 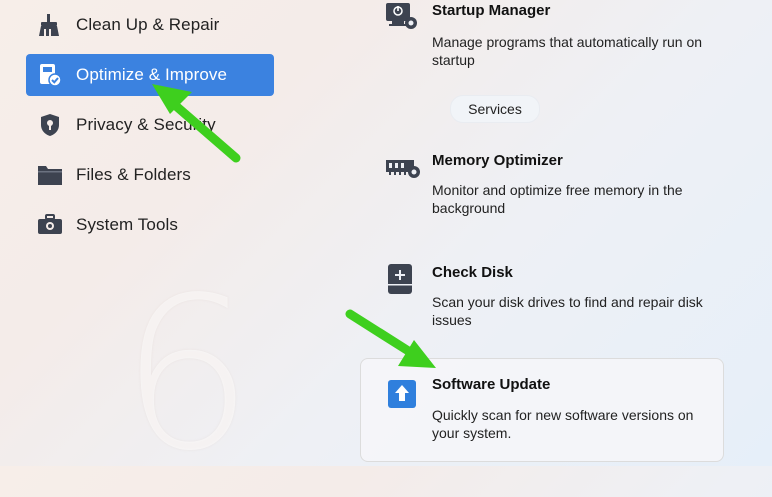 What do you see at coordinates (196, 123) in the screenshot?
I see `annotation-arrow-optimize` at bounding box center [196, 123].